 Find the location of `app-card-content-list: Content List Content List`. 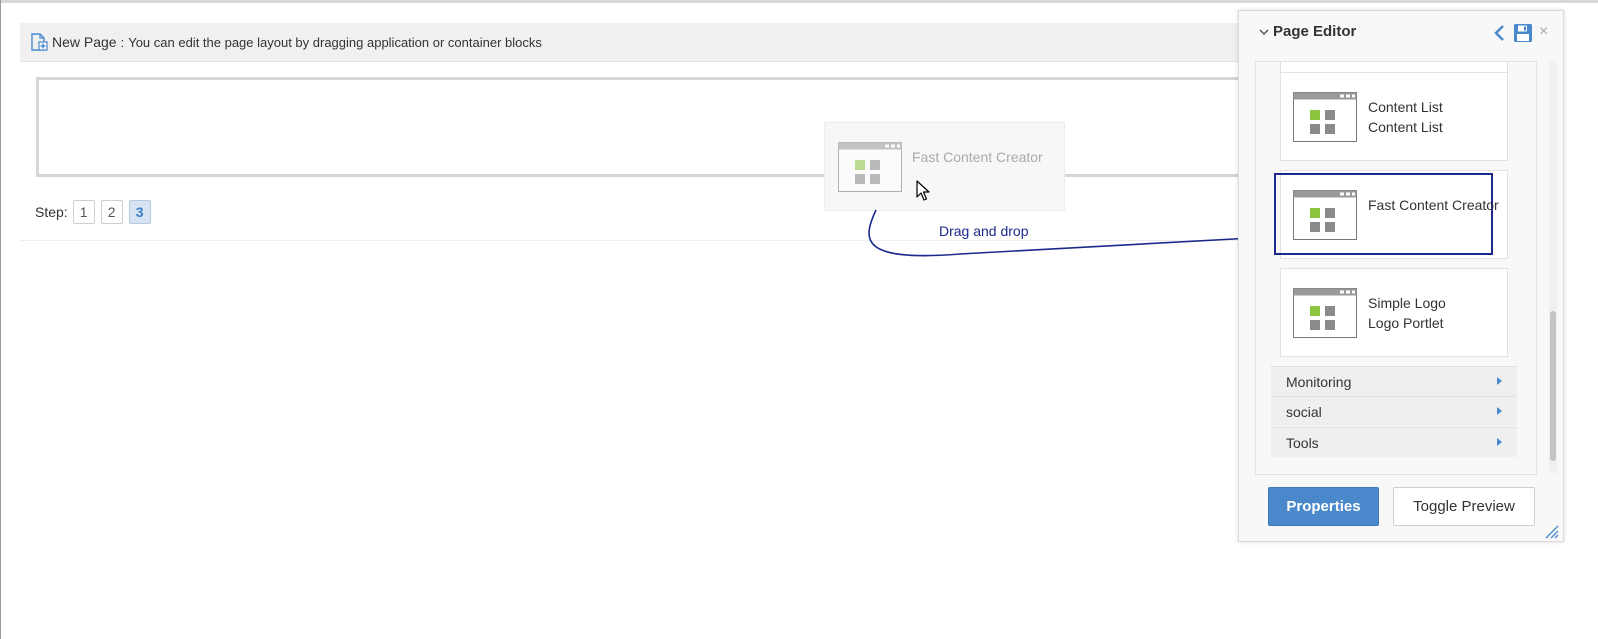

app-card-content-list: Content List Content List is located at coordinates (1394, 116).